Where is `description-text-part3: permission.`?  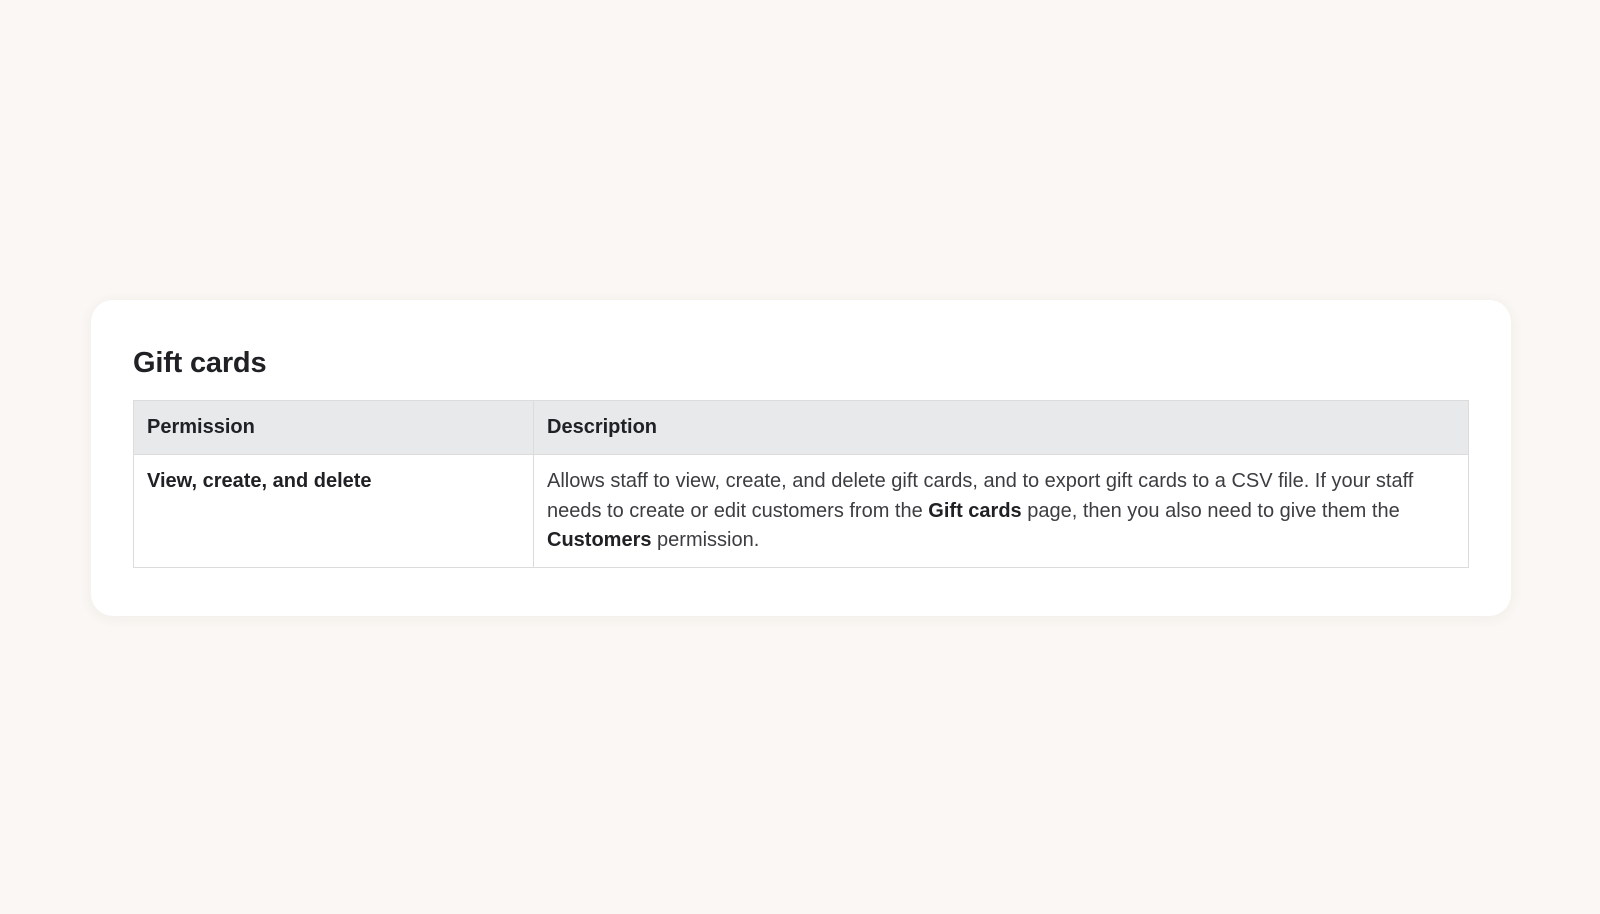 description-text-part3: permission. is located at coordinates (705, 540).